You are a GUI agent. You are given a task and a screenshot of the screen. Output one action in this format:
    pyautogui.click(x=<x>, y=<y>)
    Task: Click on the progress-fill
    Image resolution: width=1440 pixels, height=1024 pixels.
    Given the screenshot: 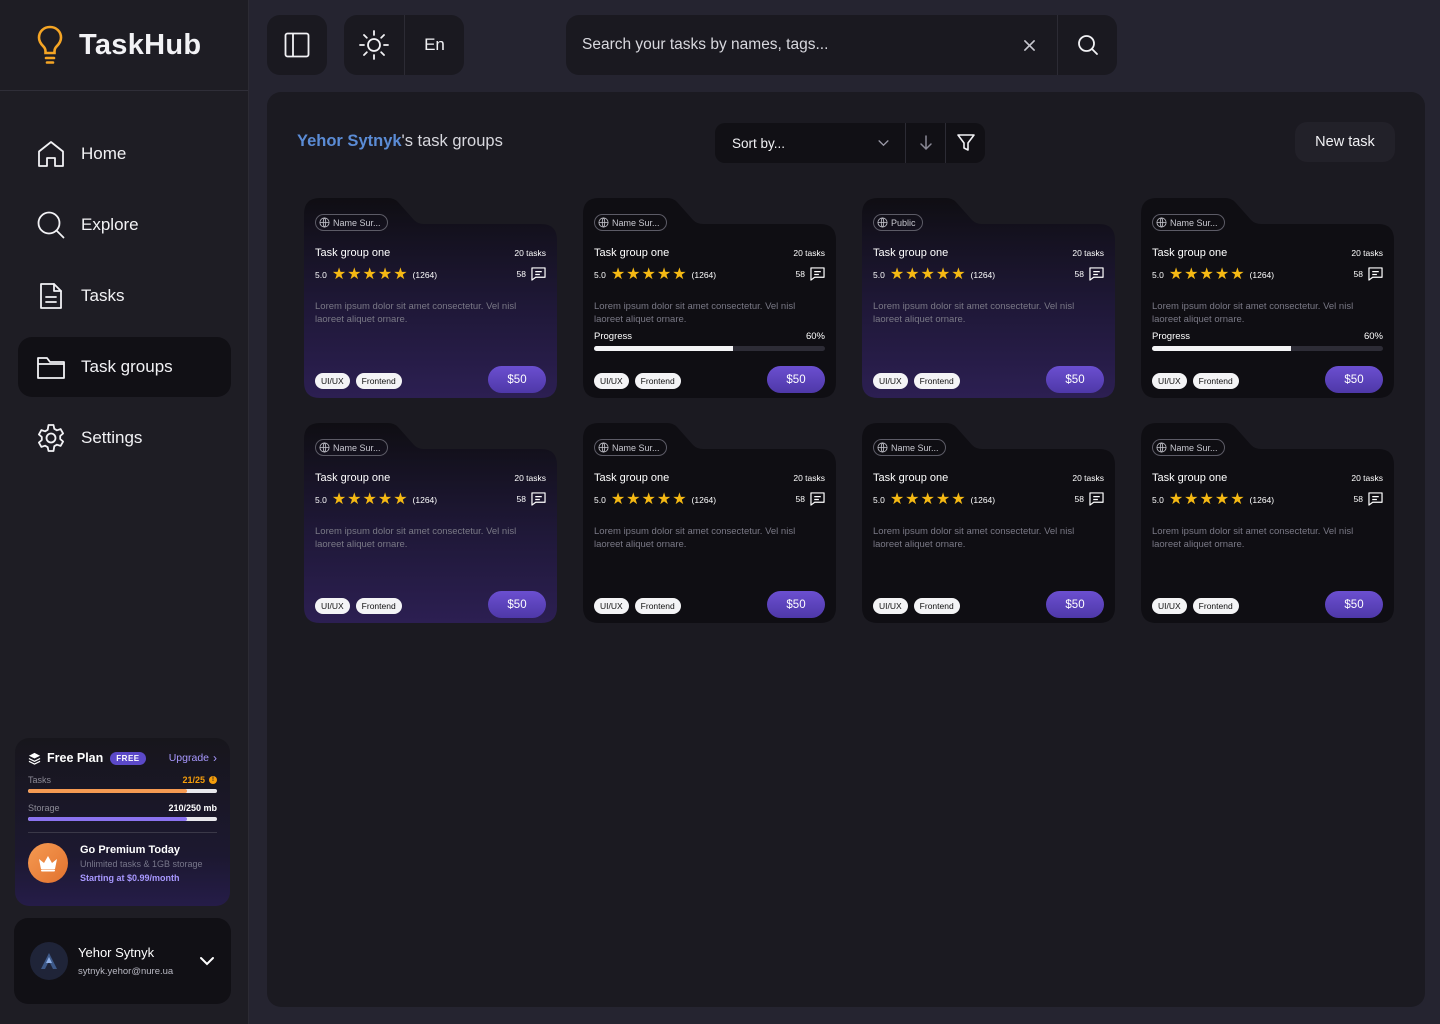 What is the action you would take?
    pyautogui.click(x=663, y=348)
    